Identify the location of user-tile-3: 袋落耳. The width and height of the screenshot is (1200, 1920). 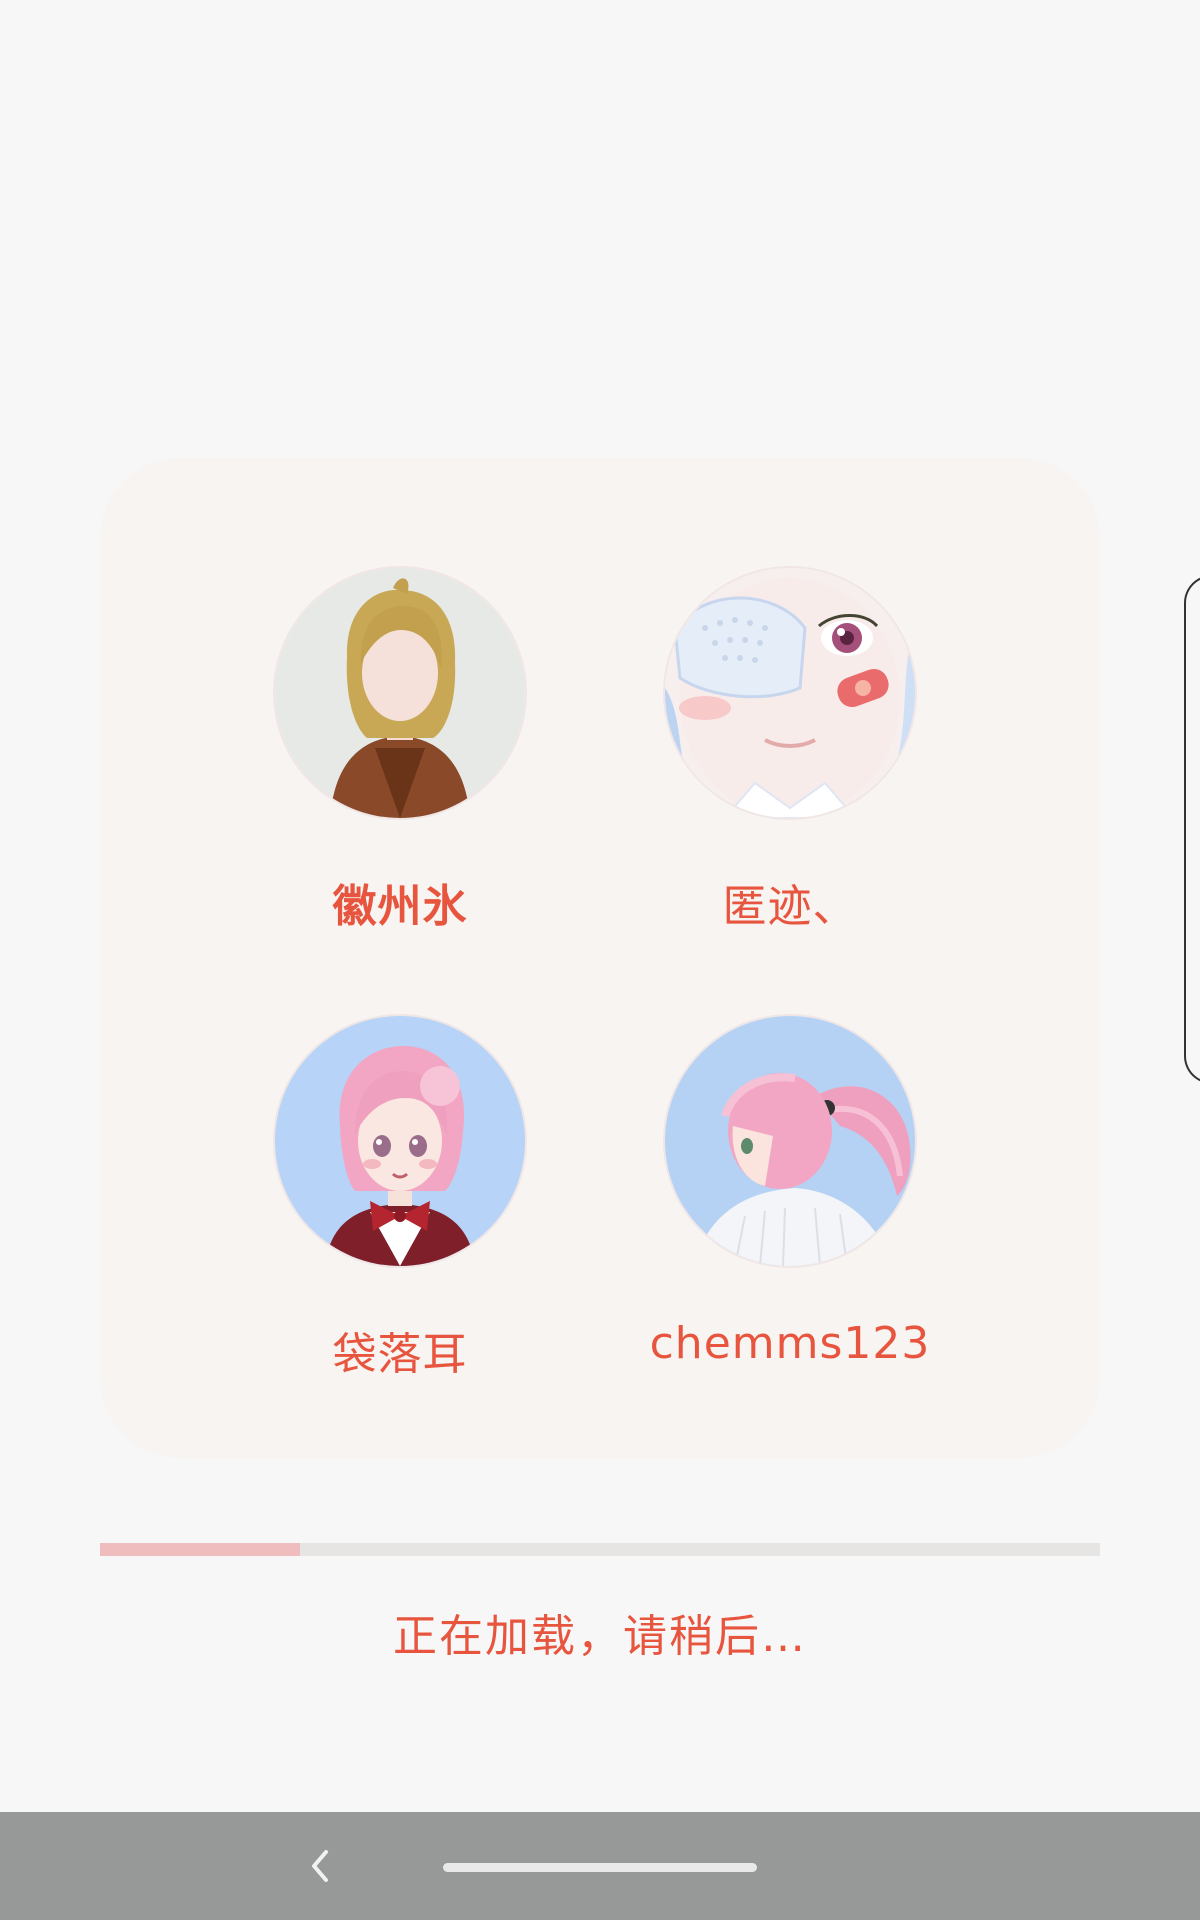
(400, 1143).